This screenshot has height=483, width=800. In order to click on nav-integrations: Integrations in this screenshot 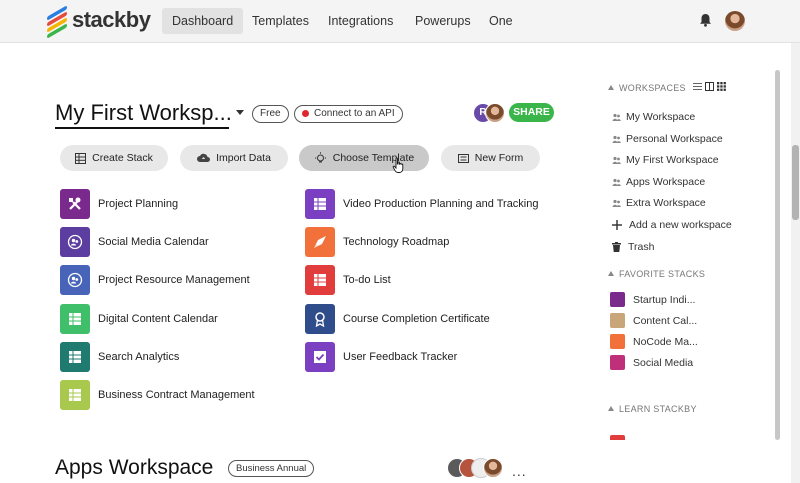, I will do `click(360, 21)`.